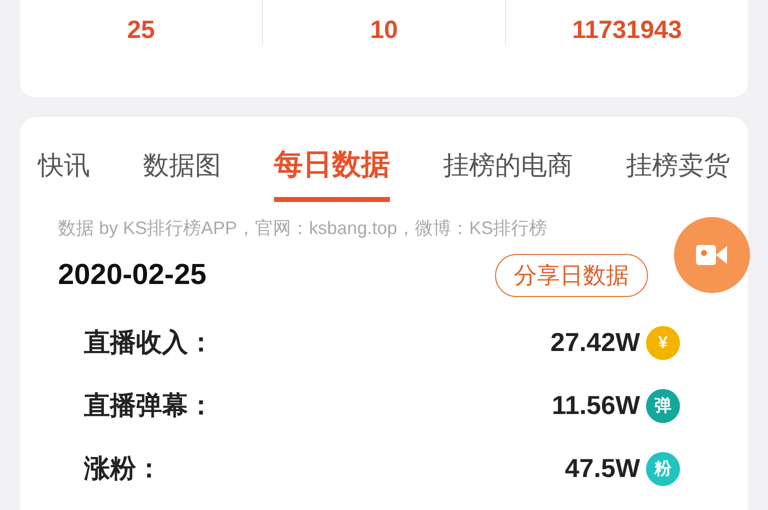 This screenshot has height=510, width=768. I want to click on metric-value: 11.56W, so click(596, 405).